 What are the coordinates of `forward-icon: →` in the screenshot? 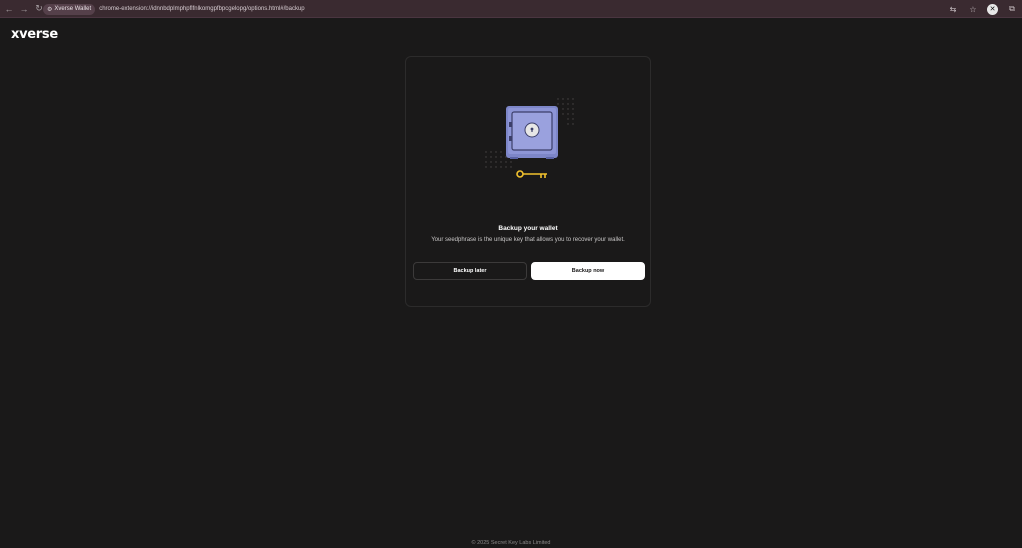 It's located at (24, 9).